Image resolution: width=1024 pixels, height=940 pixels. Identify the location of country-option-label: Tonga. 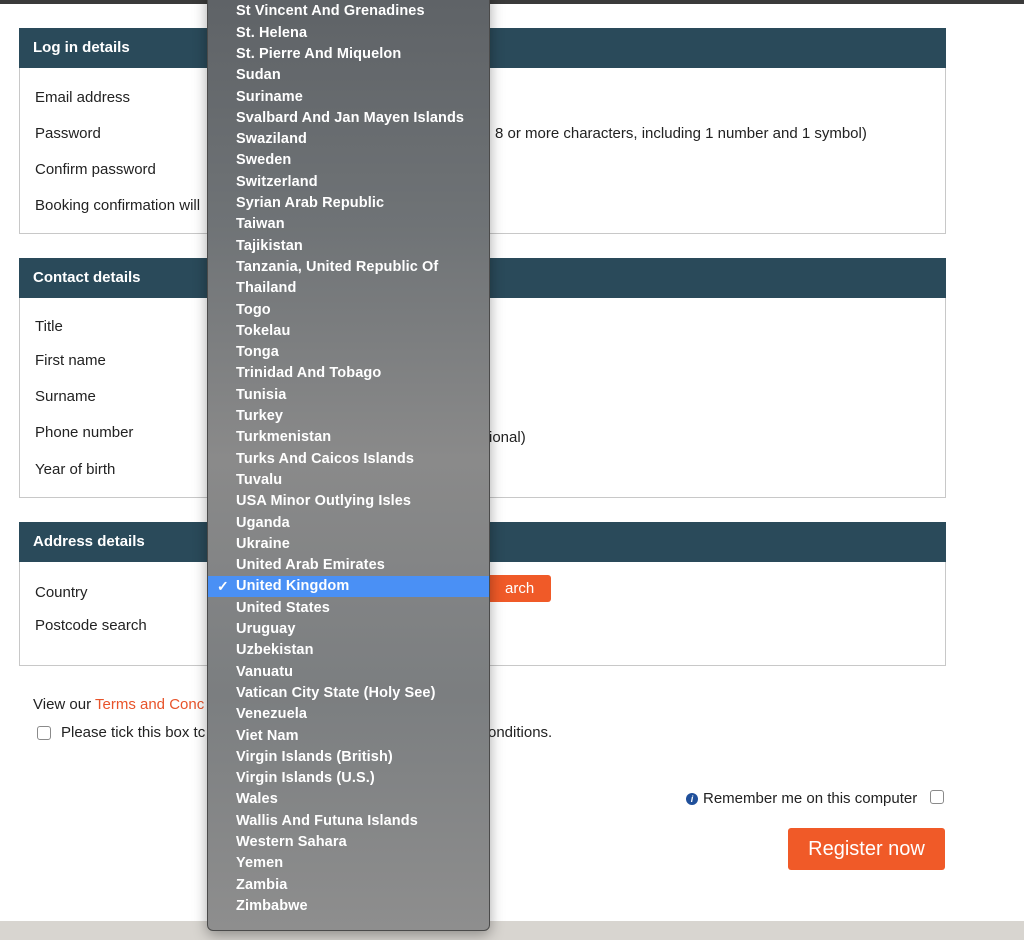
(257, 352).